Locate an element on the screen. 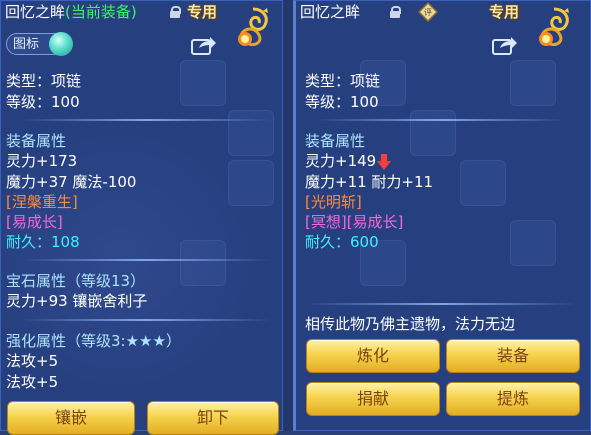 The image size is (591, 435). attr-line: 灵力+149 is located at coordinates (348, 161).